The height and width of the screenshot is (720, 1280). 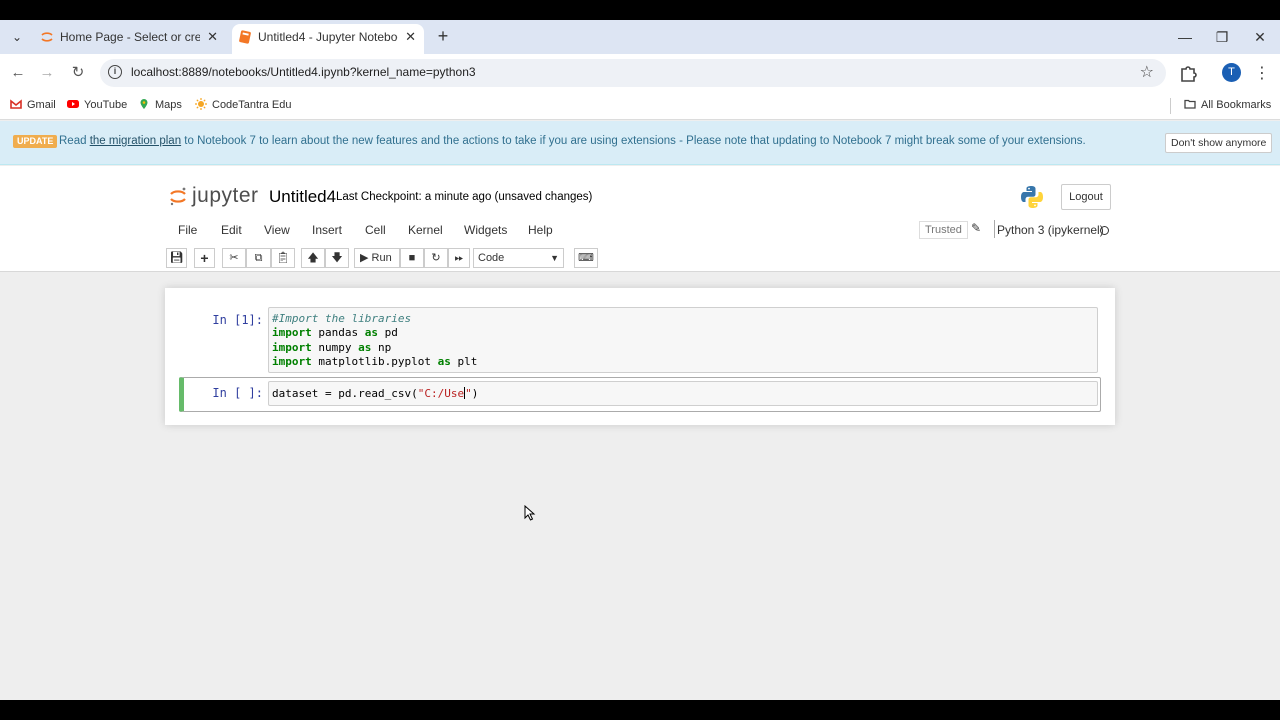 I want to click on bookmark-label: CodeTantra Edu, so click(x=252, y=105).